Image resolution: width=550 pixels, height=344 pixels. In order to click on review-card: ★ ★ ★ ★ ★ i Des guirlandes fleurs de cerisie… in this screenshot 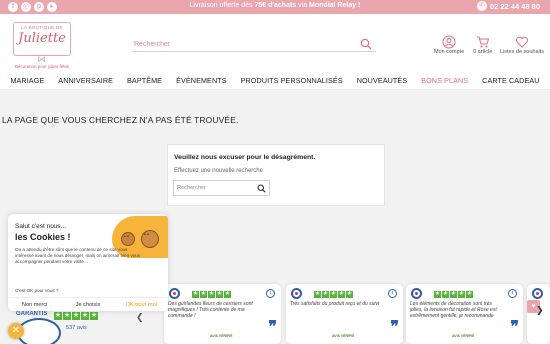, I will do `click(222, 314)`.